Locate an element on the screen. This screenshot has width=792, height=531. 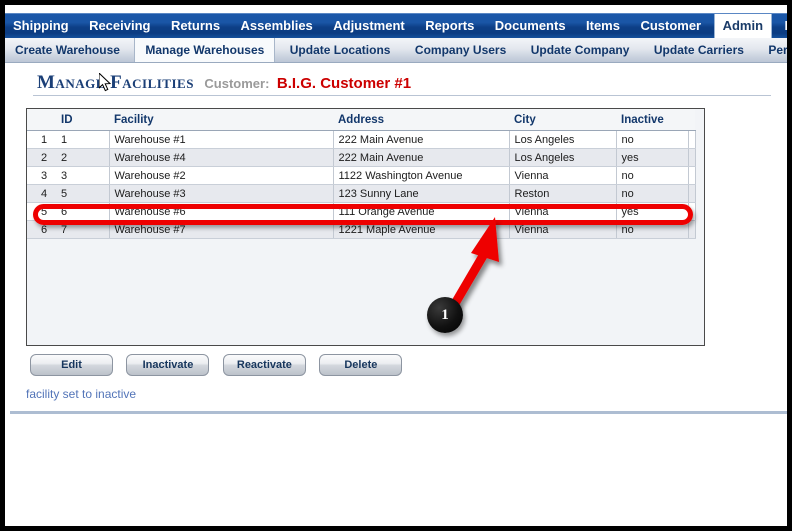
cell-id: 5 is located at coordinates (83, 193).